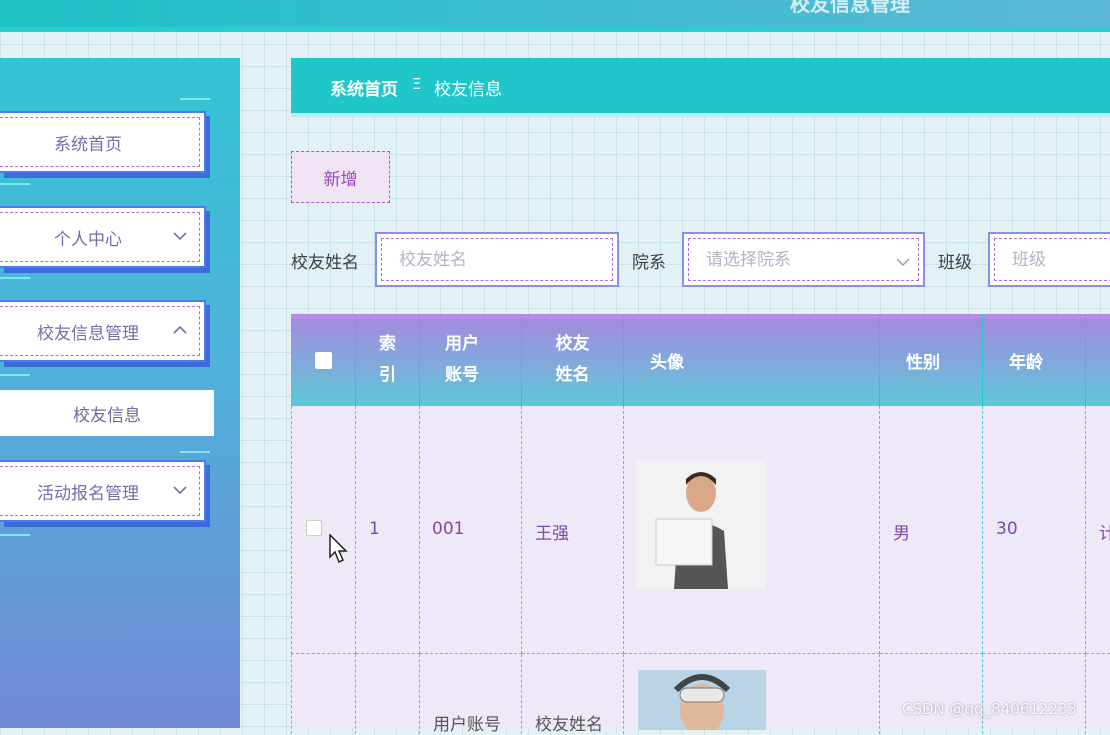 The height and width of the screenshot is (735, 1110). Describe the element at coordinates (752, 360) in the screenshot. I see `column-header-avatar: 头像` at that location.